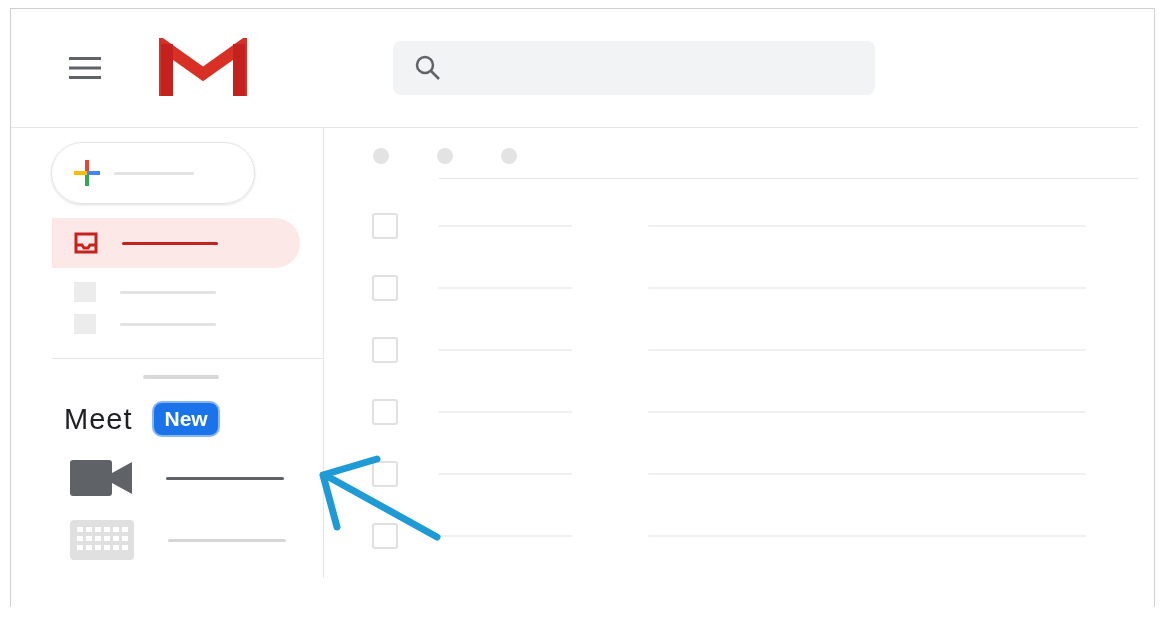 The image size is (1165, 617). Describe the element at coordinates (86, 243) in the screenshot. I see `inbox-icon` at that location.